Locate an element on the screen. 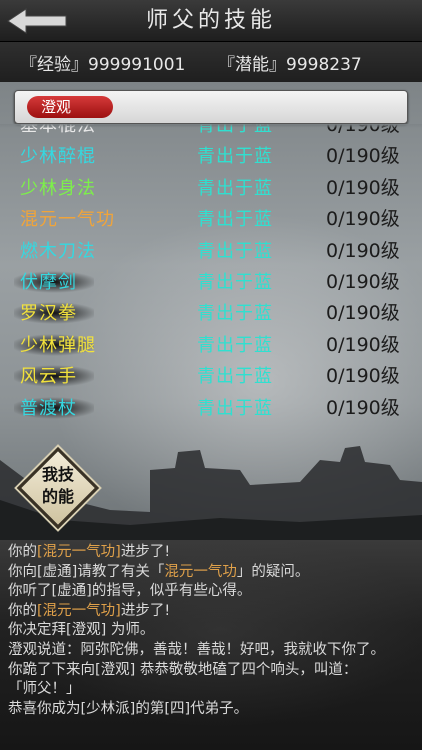 This screenshot has width=422, height=750. skill-name: 少林醉棍 is located at coordinates (58, 157).